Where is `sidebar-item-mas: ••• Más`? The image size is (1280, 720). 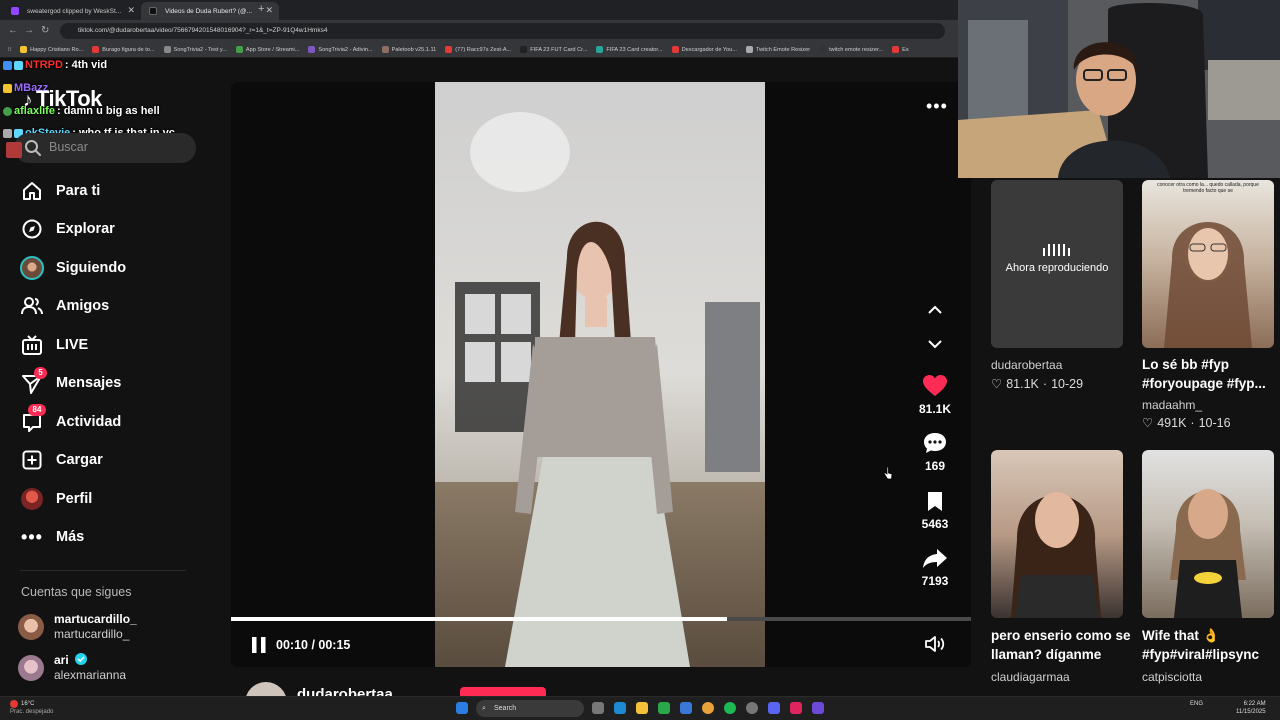
sidebar-item-mas: ••• Más is located at coordinates (52, 537).